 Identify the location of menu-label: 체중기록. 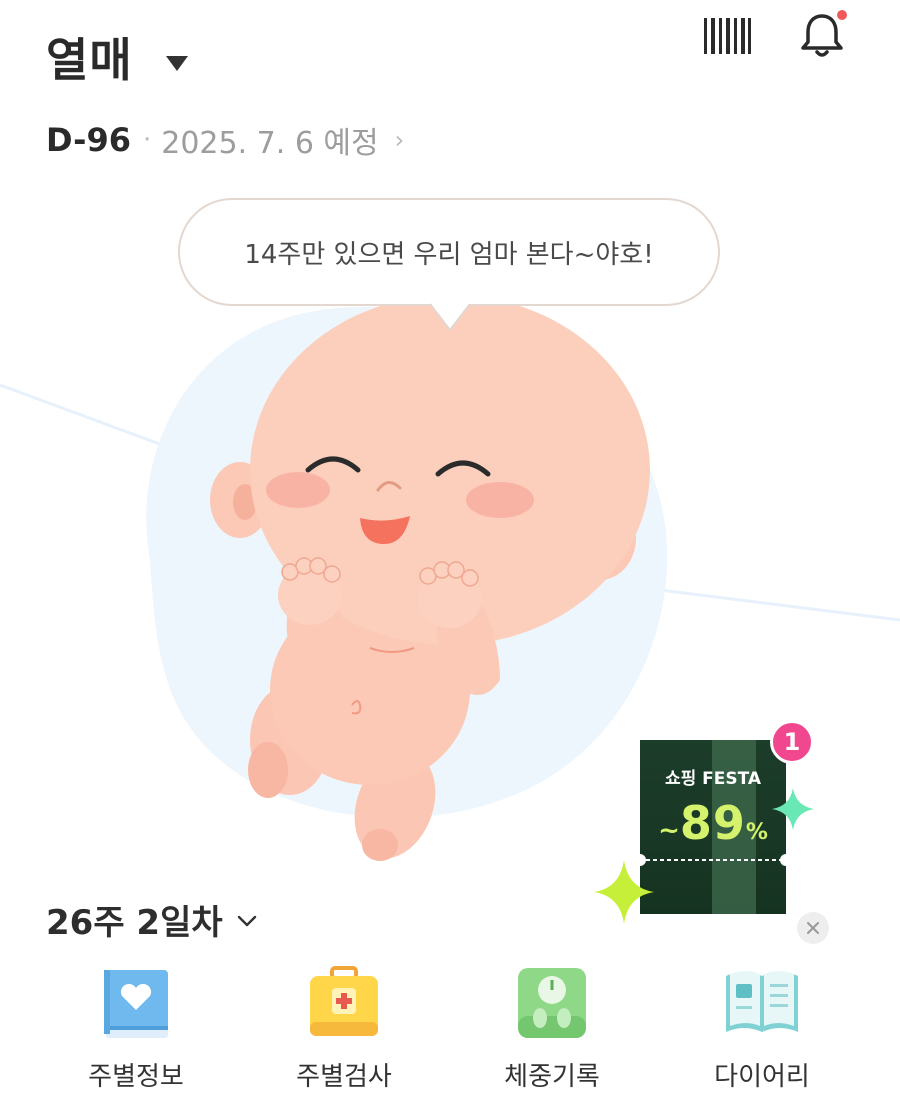
(552, 1077).